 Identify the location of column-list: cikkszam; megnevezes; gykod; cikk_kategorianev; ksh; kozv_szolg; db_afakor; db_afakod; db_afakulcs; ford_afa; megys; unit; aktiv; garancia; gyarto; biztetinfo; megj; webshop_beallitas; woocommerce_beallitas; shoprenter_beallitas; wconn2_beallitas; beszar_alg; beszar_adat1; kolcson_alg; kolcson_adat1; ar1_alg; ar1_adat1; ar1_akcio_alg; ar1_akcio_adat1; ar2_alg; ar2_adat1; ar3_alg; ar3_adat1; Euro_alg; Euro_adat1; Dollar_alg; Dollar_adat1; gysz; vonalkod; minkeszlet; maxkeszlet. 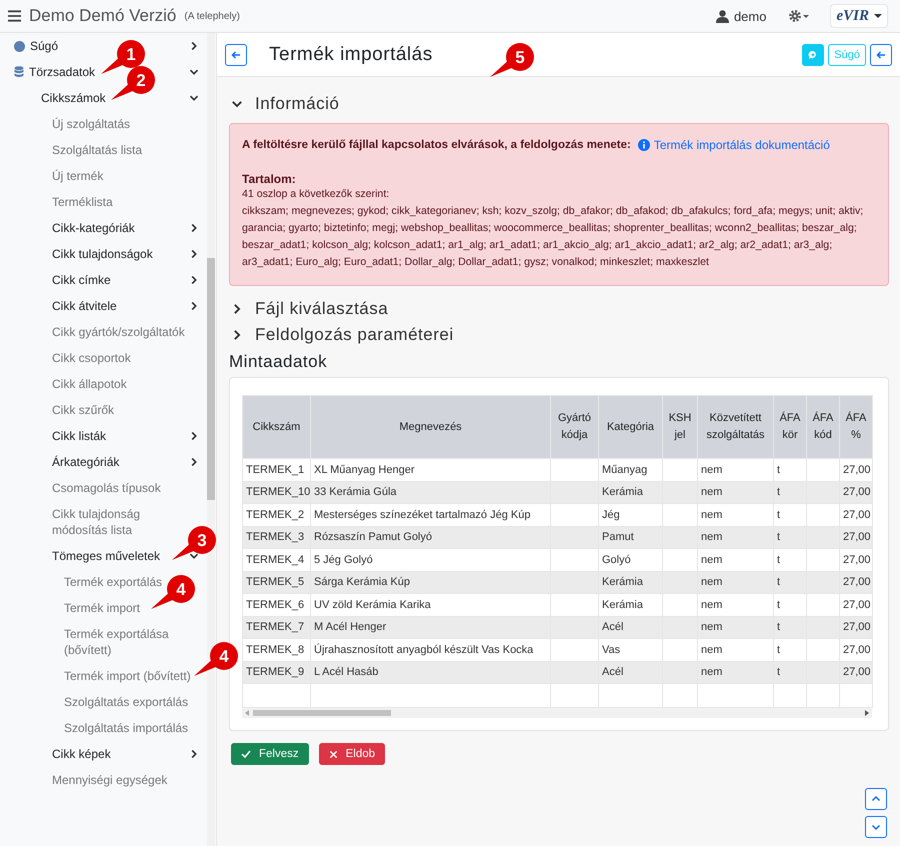
(559, 237).